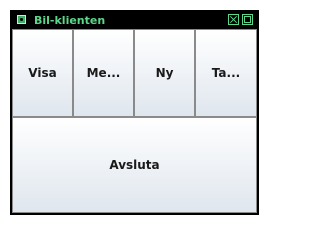 The image size is (320, 240). I want to click on app-icon, so click(21, 19).